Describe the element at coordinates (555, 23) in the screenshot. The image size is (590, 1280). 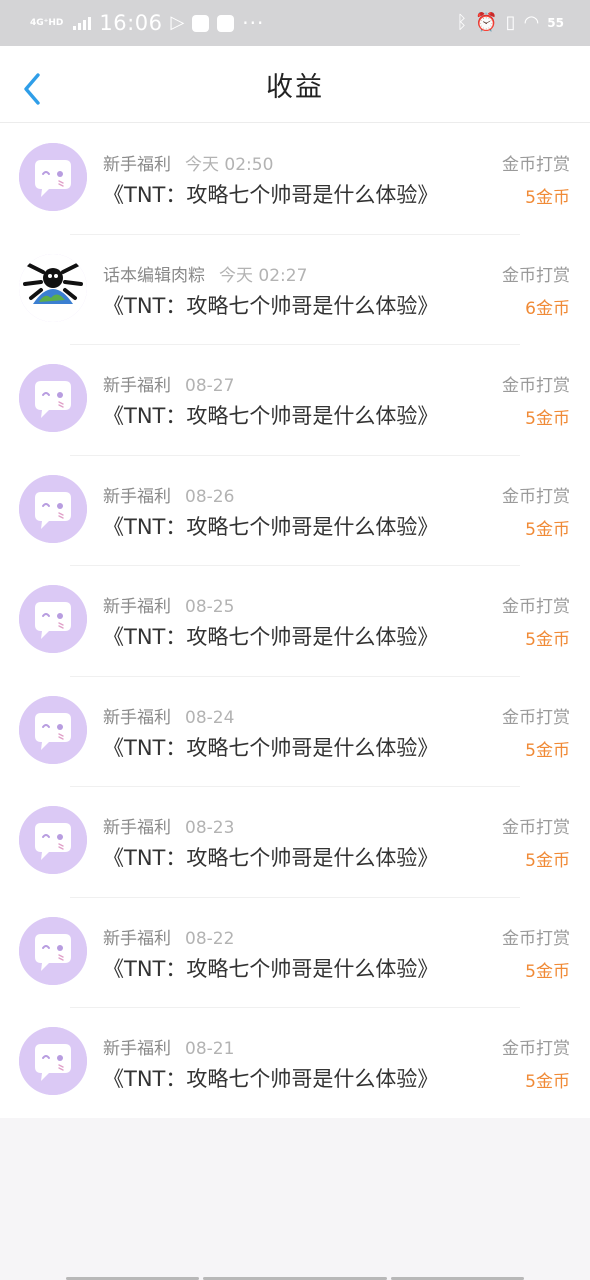
I see `battery-icon: 55` at that location.